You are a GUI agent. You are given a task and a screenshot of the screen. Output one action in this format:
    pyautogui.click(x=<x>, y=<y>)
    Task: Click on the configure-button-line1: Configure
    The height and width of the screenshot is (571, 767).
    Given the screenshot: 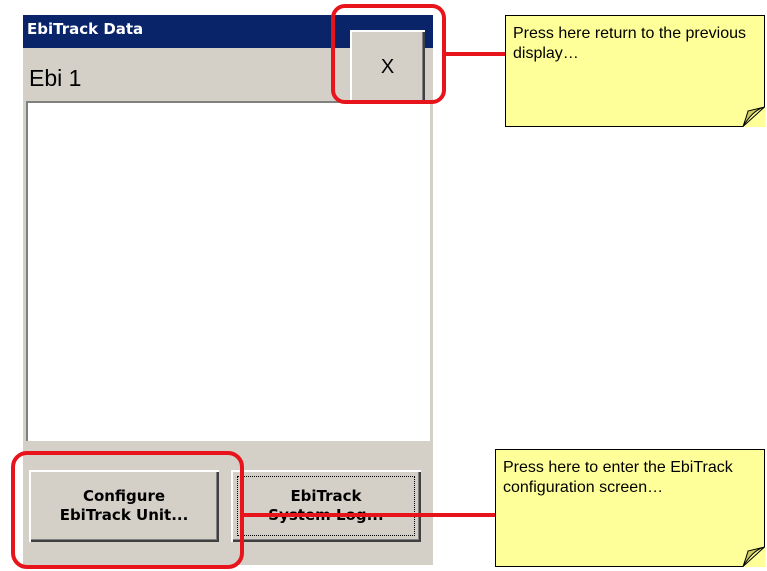 What is the action you would take?
    pyautogui.click(x=124, y=496)
    